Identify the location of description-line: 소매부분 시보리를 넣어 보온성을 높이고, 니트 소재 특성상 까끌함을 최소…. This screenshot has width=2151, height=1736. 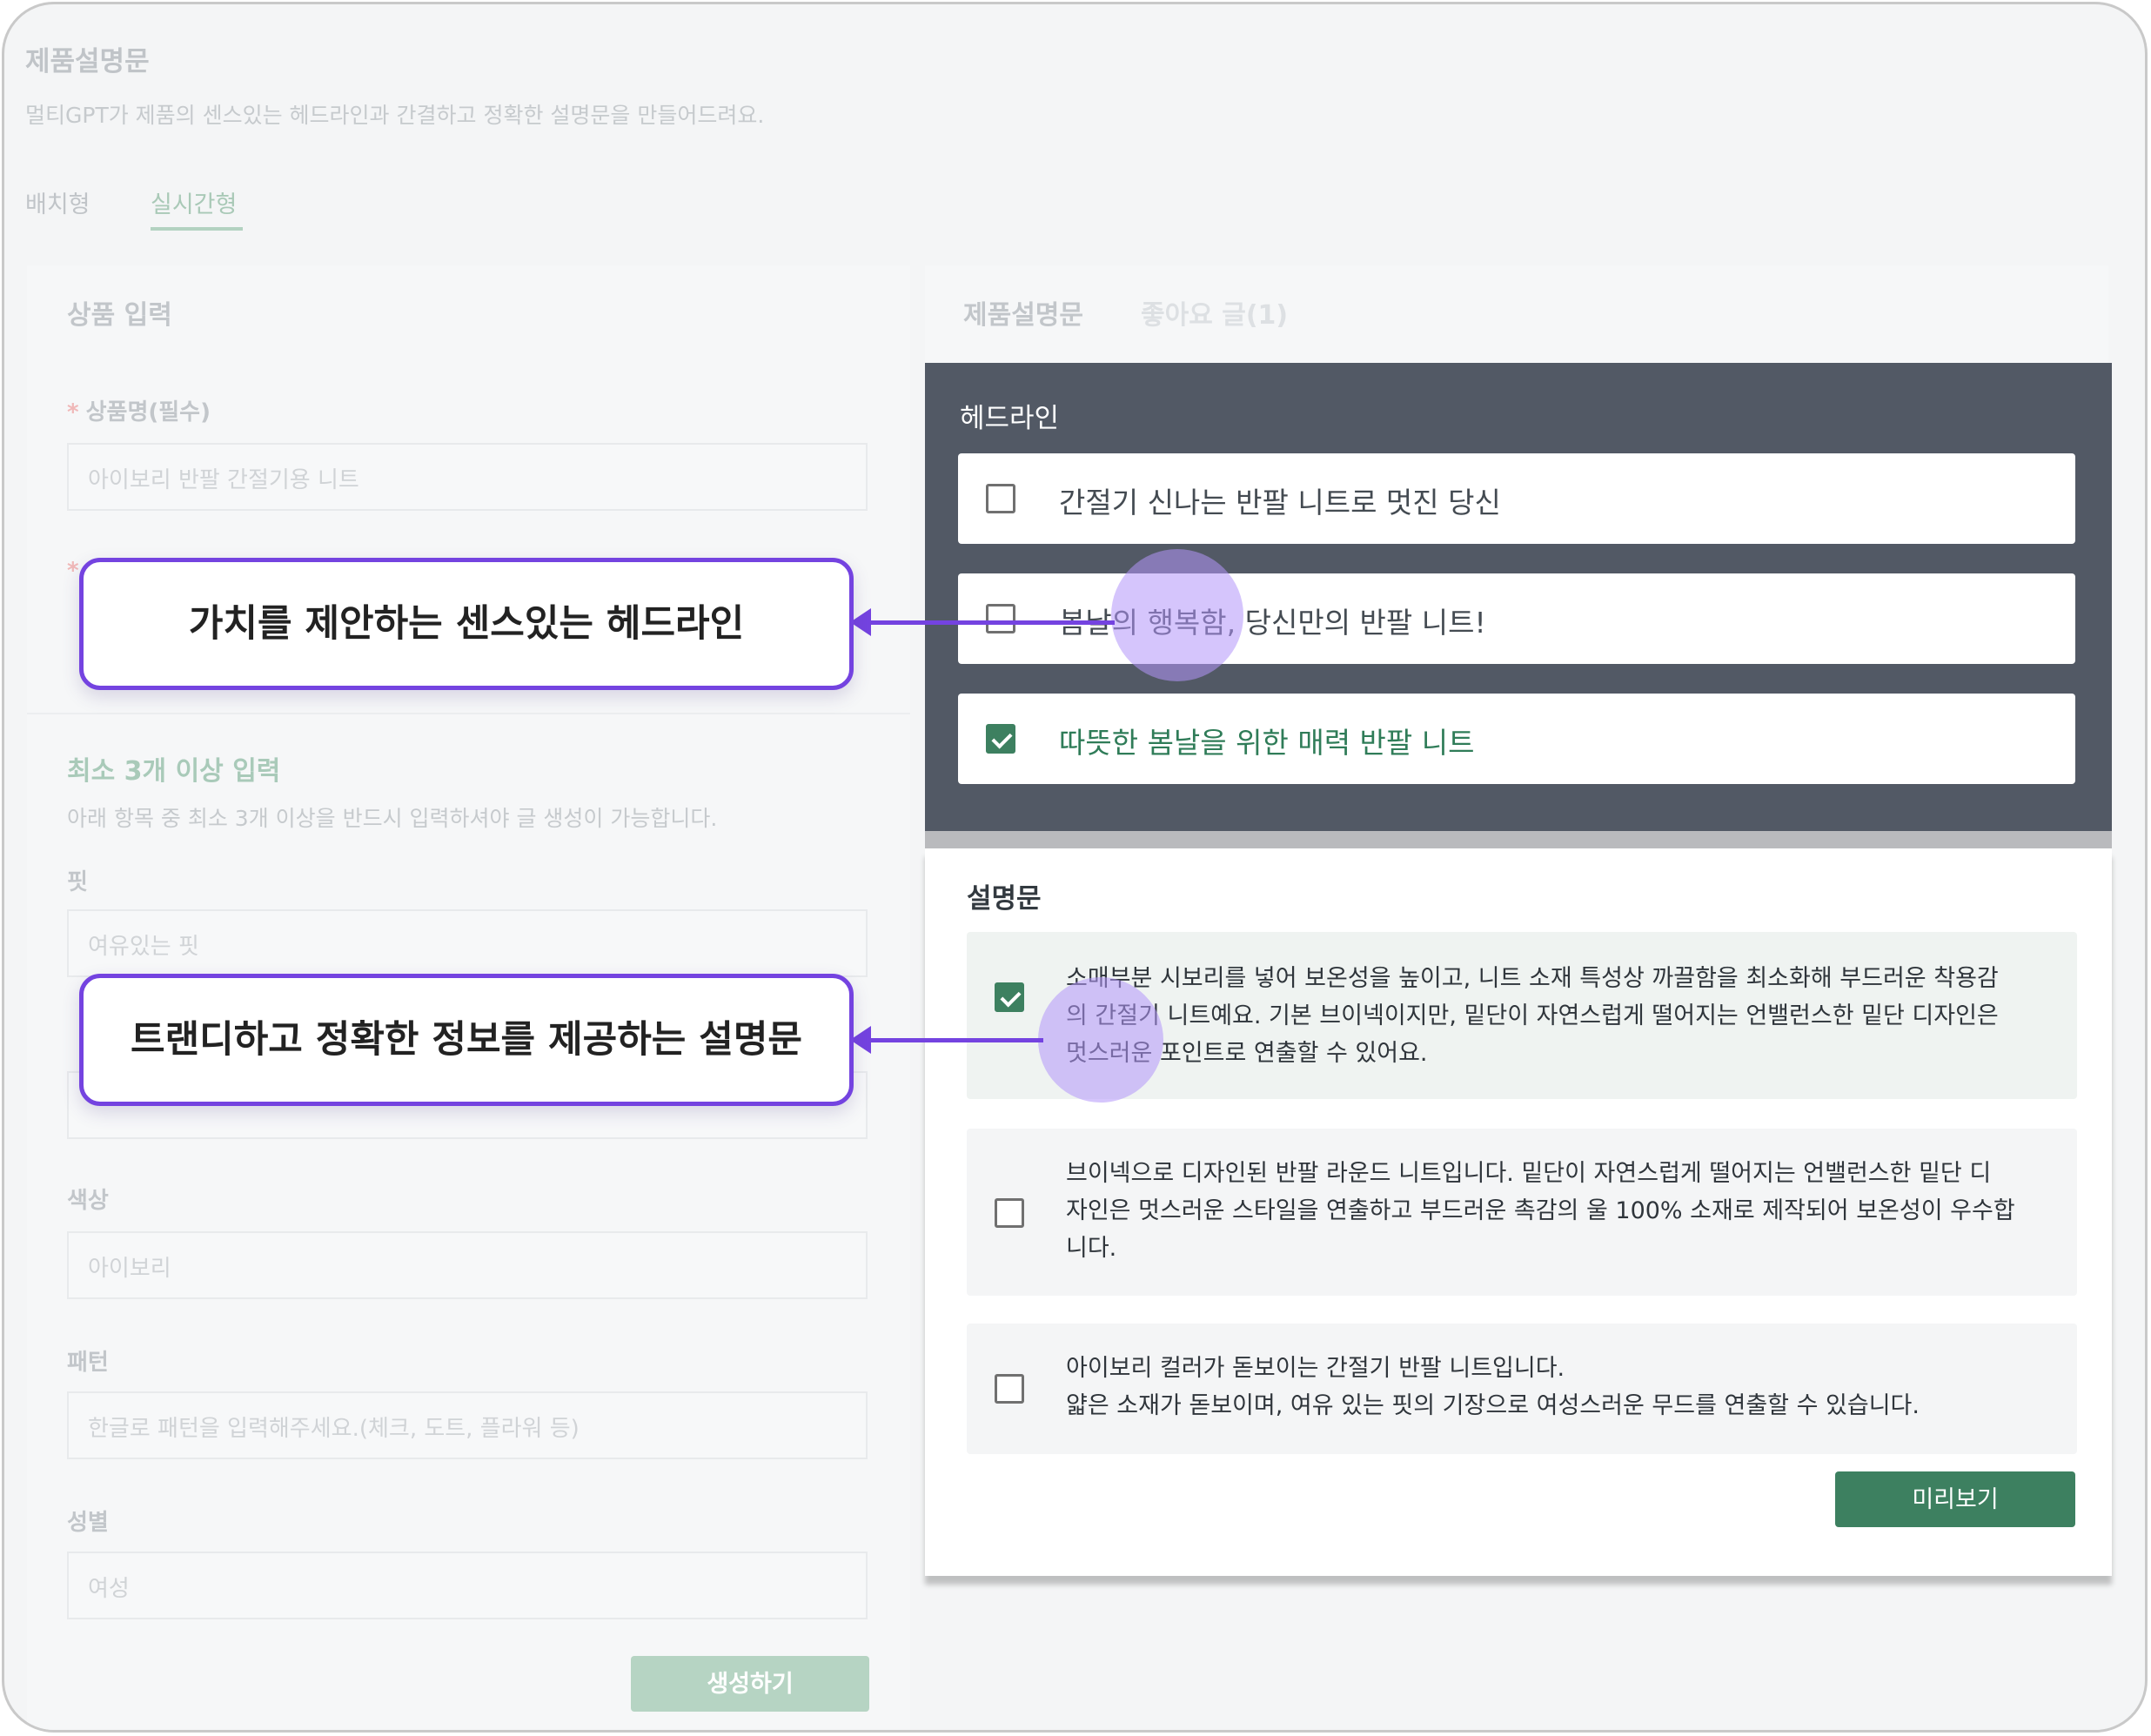
(1532, 978).